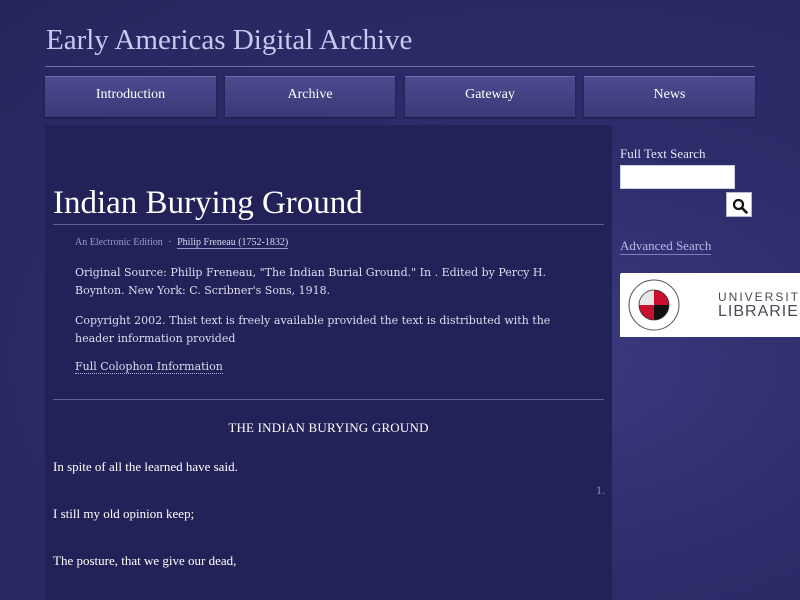  Describe the element at coordinates (149, 367) in the screenshot. I see `full-colophon-link: Full Colophon Information` at that location.